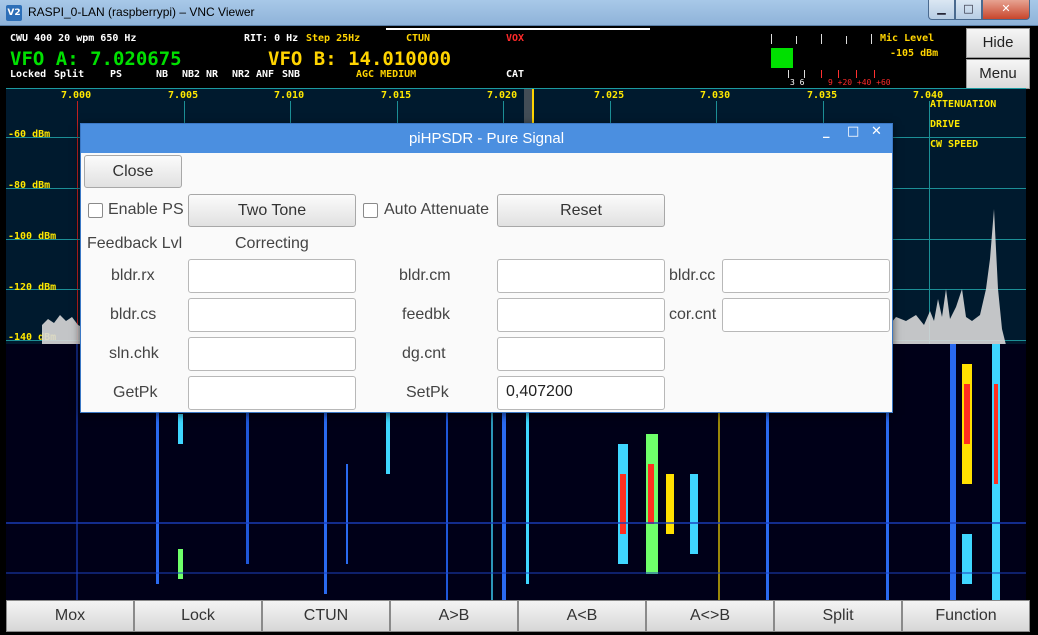  Describe the element at coordinates (424, 353) in the screenshot. I see `dg-cnt-label: dg.cnt` at that location.